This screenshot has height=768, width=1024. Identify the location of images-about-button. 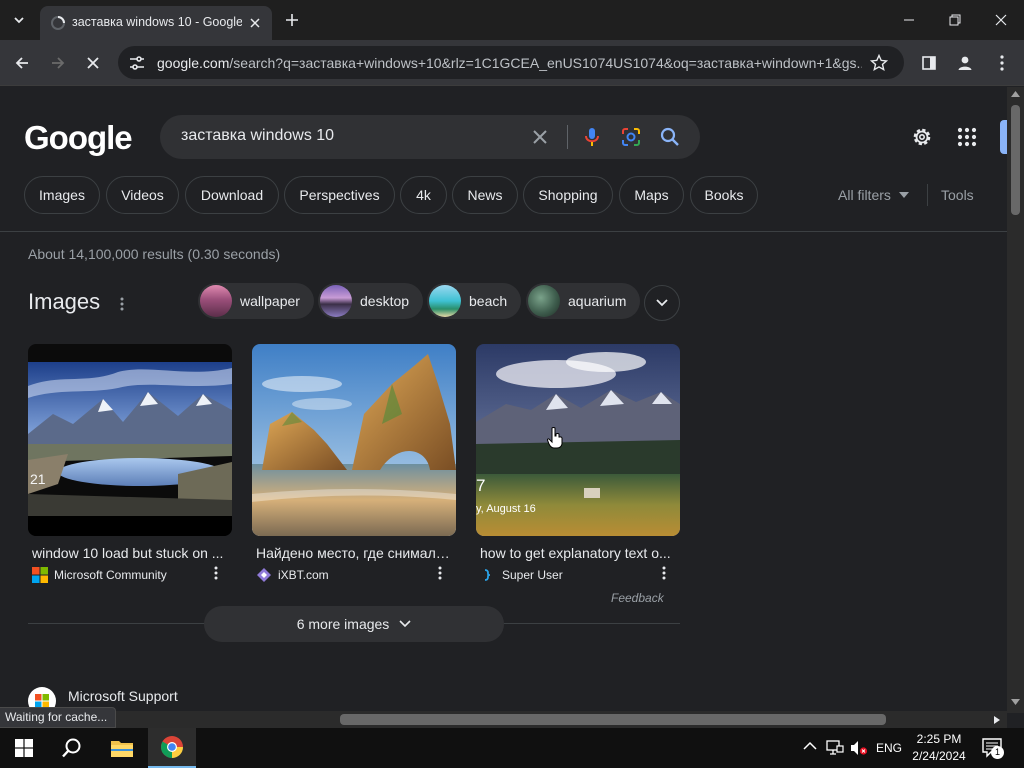
(122, 304).